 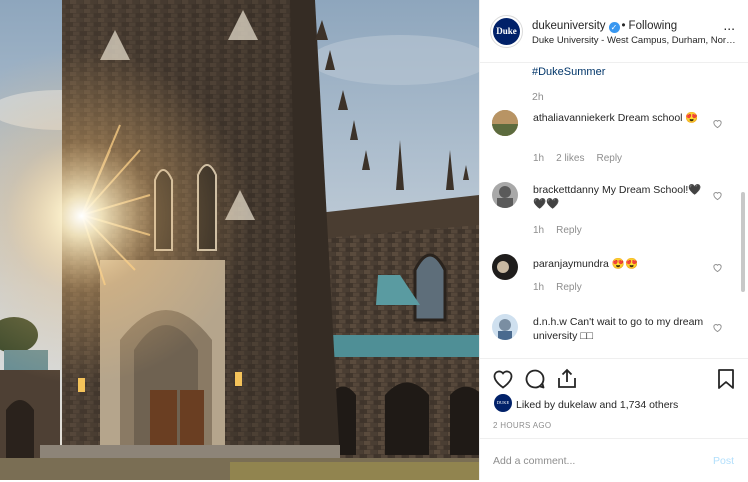 I want to click on caption-age: 2h, so click(x=538, y=97).